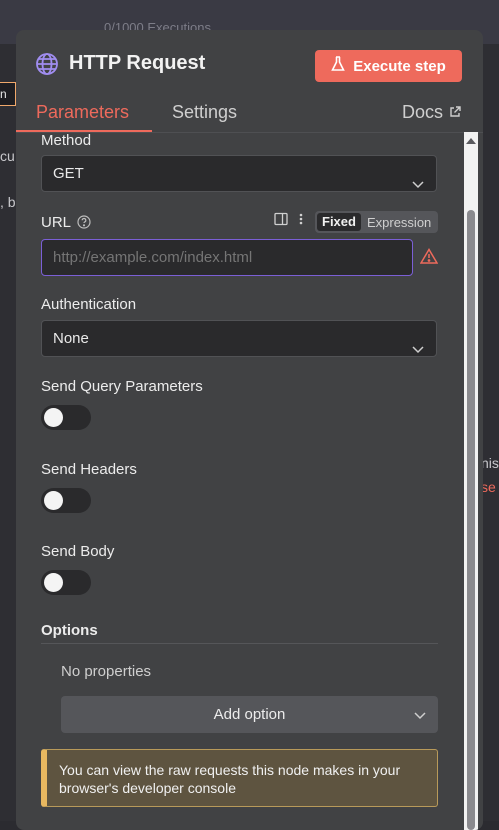 The height and width of the screenshot is (830, 499). What do you see at coordinates (78, 551) in the screenshot?
I see `send-body-label: Send Body` at bounding box center [78, 551].